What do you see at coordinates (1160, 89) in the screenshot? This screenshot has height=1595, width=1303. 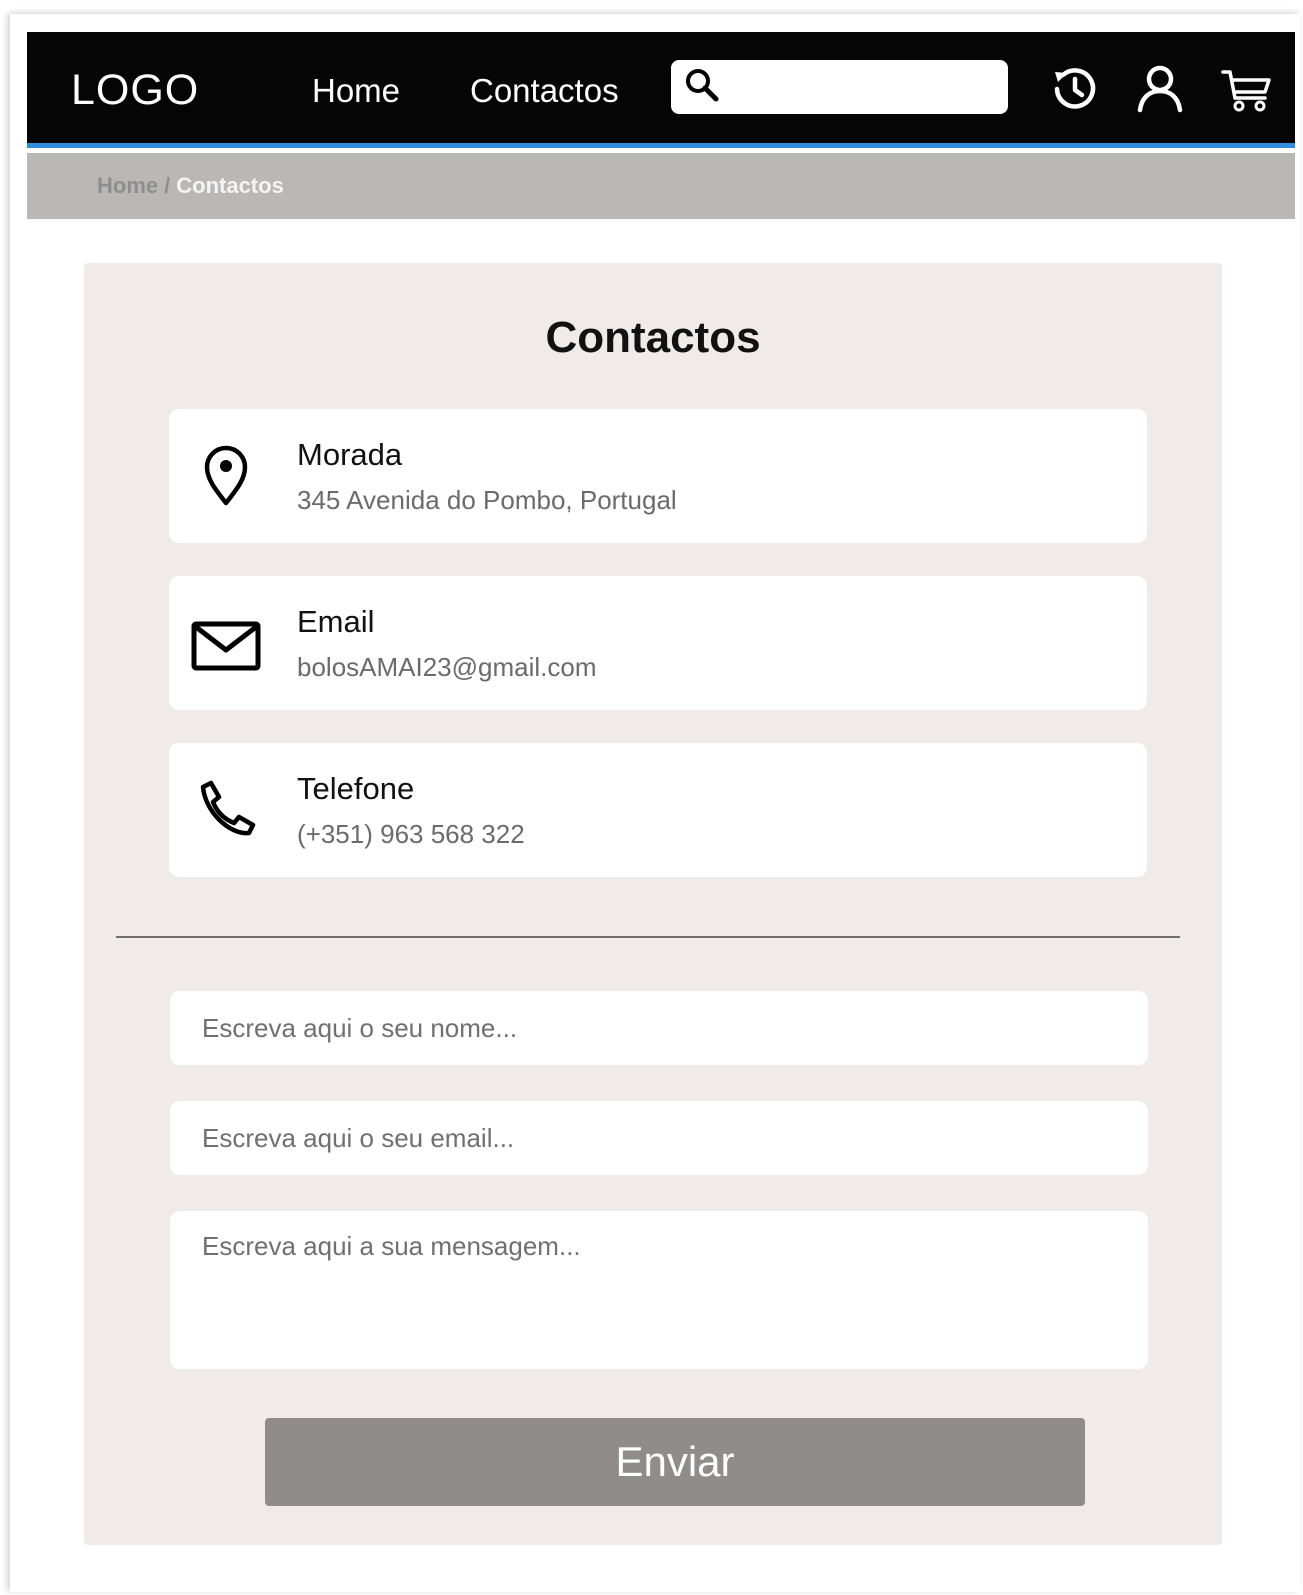 I see `user-icon` at bounding box center [1160, 89].